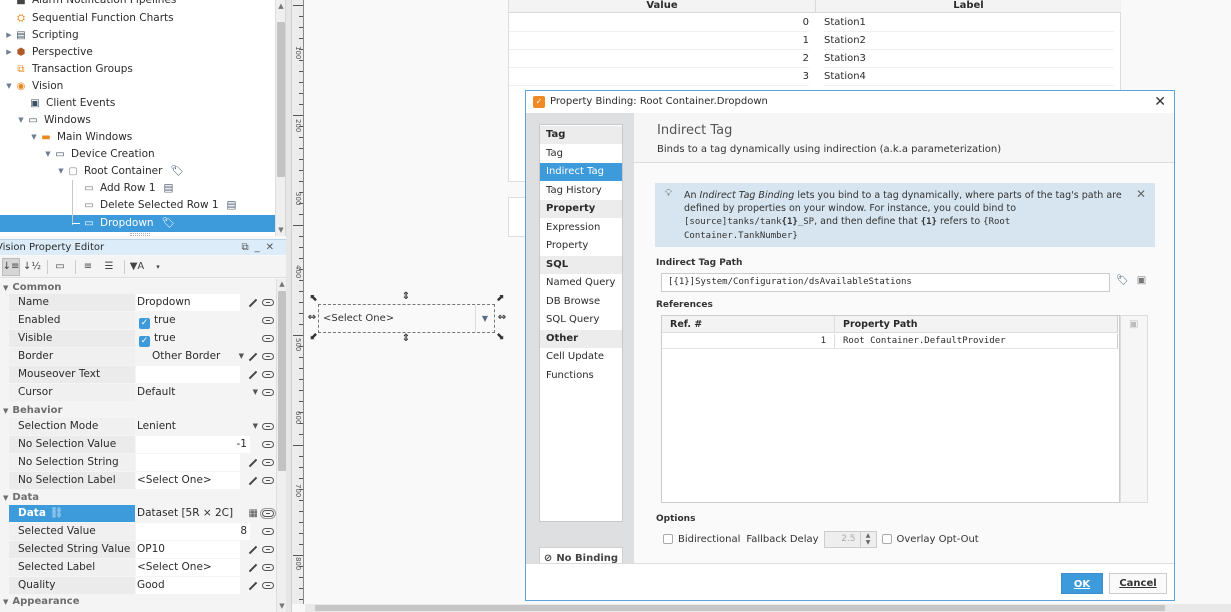 This screenshot has width=1231, height=612. What do you see at coordinates (255, 426) in the screenshot?
I see `dropdown-arrow-icon: ▼` at bounding box center [255, 426].